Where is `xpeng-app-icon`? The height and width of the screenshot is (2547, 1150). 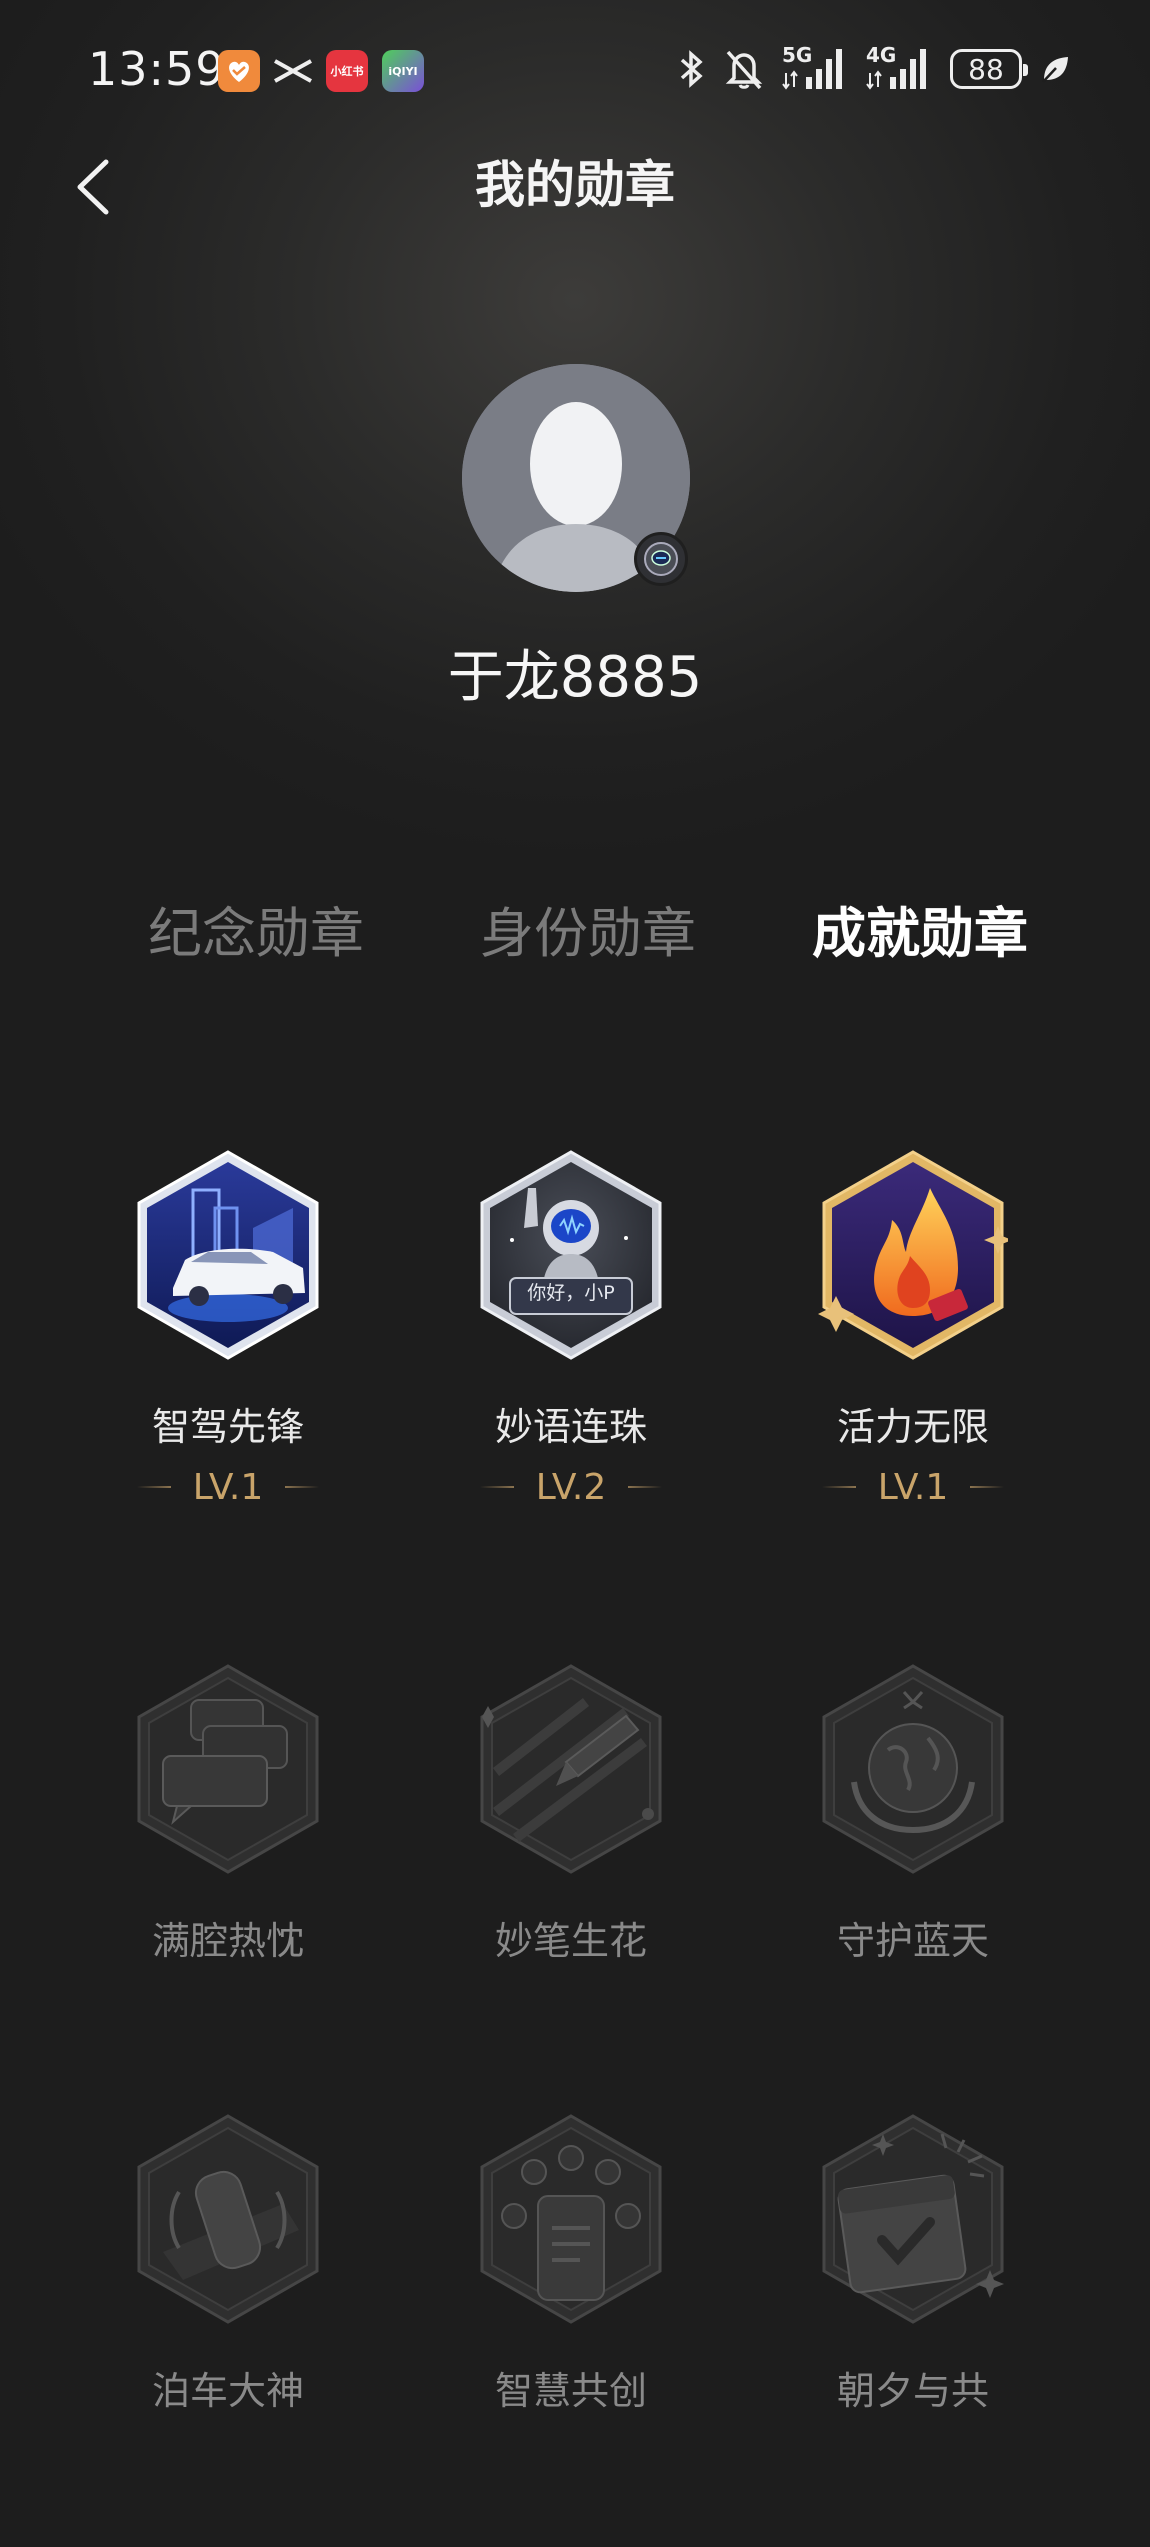
xpeng-app-icon is located at coordinates (293, 71).